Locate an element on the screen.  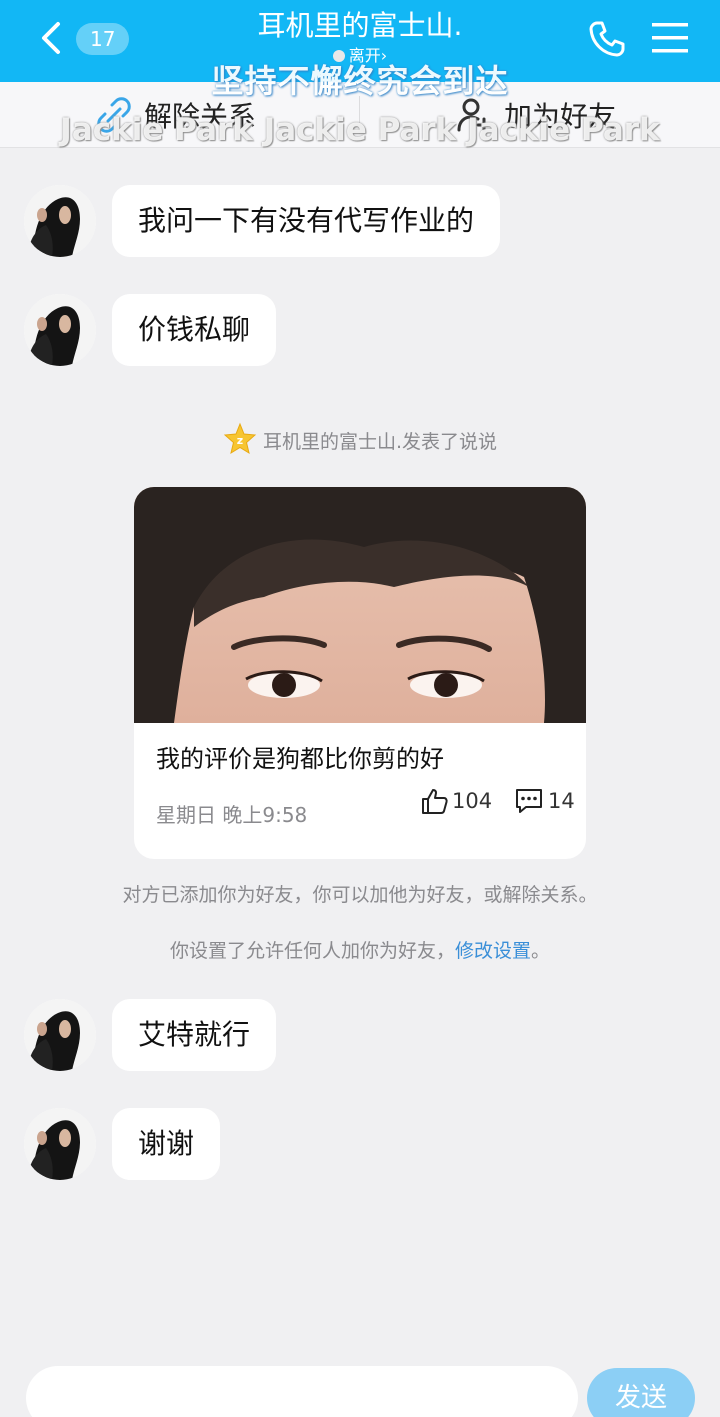
message-input is located at coordinates (302, 1391).